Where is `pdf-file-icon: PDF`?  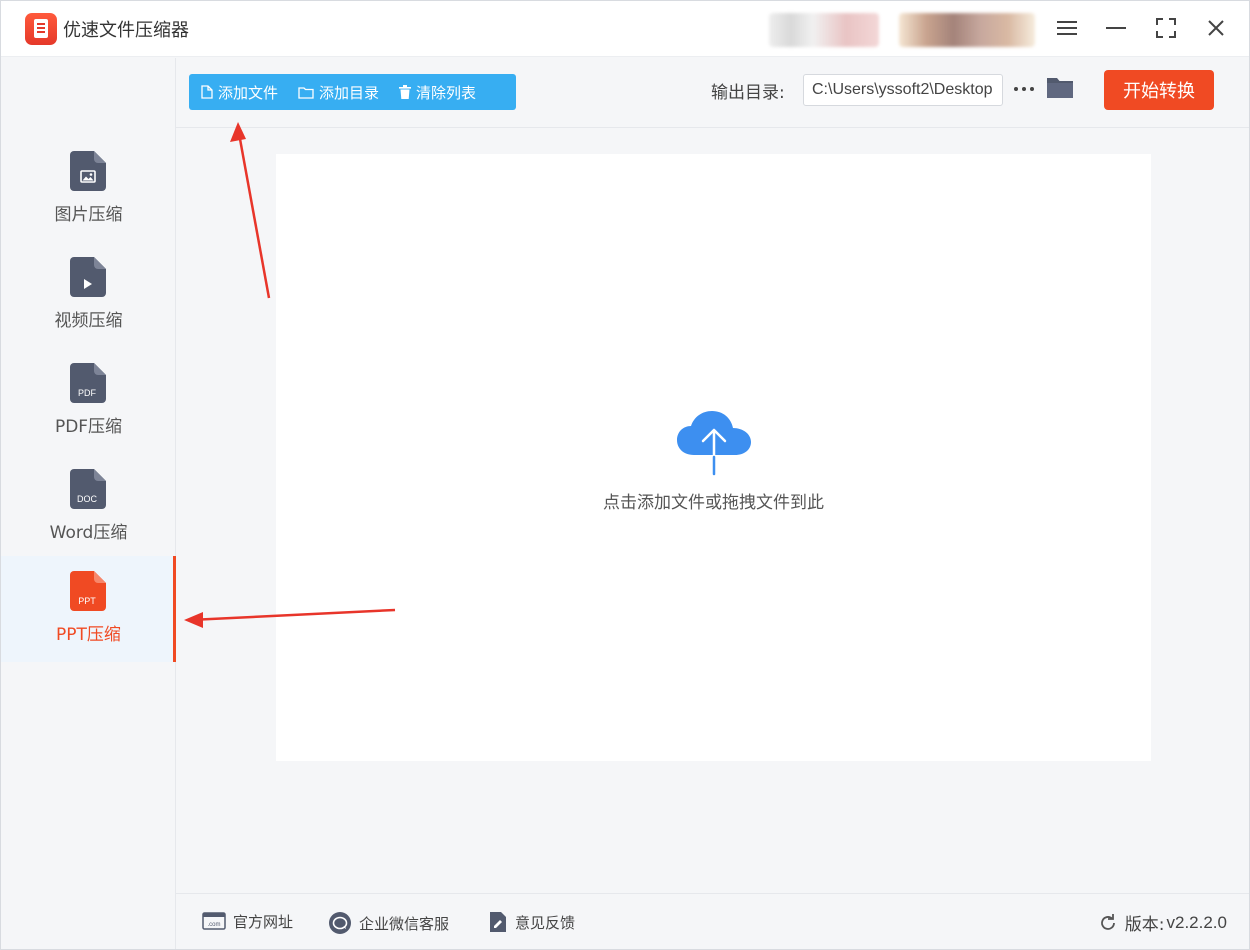
pdf-file-icon: PDF is located at coordinates (88, 383).